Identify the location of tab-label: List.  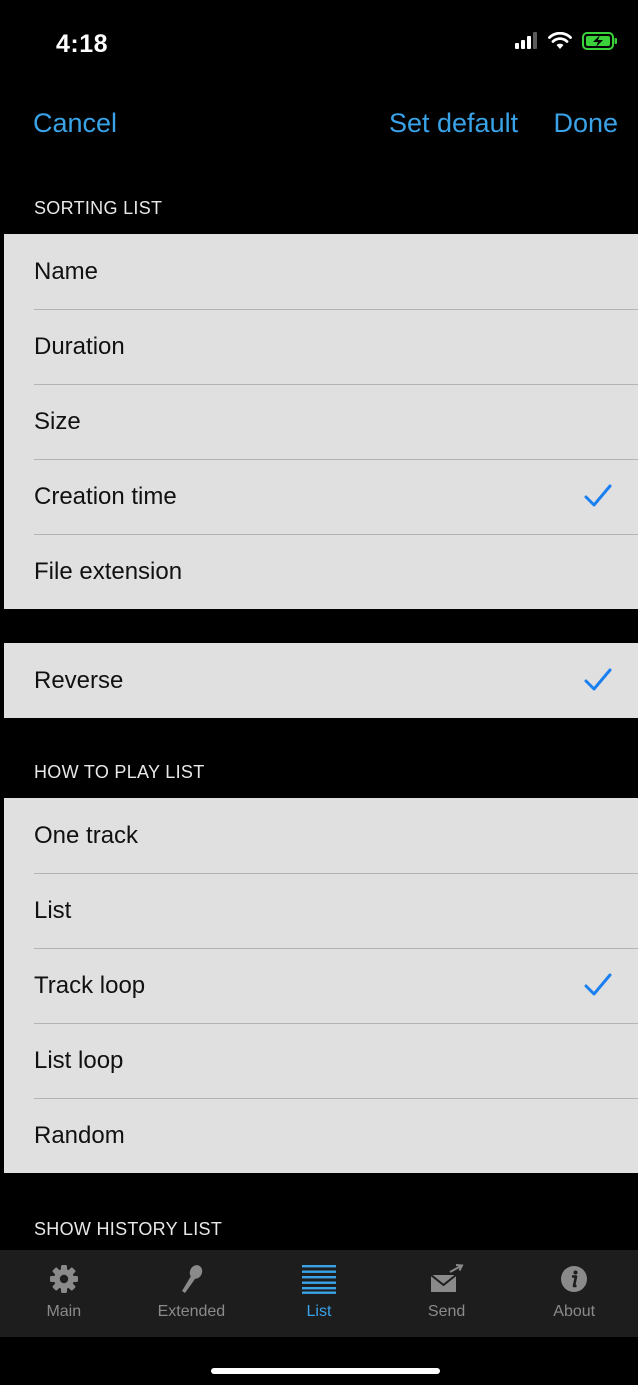
(319, 1311).